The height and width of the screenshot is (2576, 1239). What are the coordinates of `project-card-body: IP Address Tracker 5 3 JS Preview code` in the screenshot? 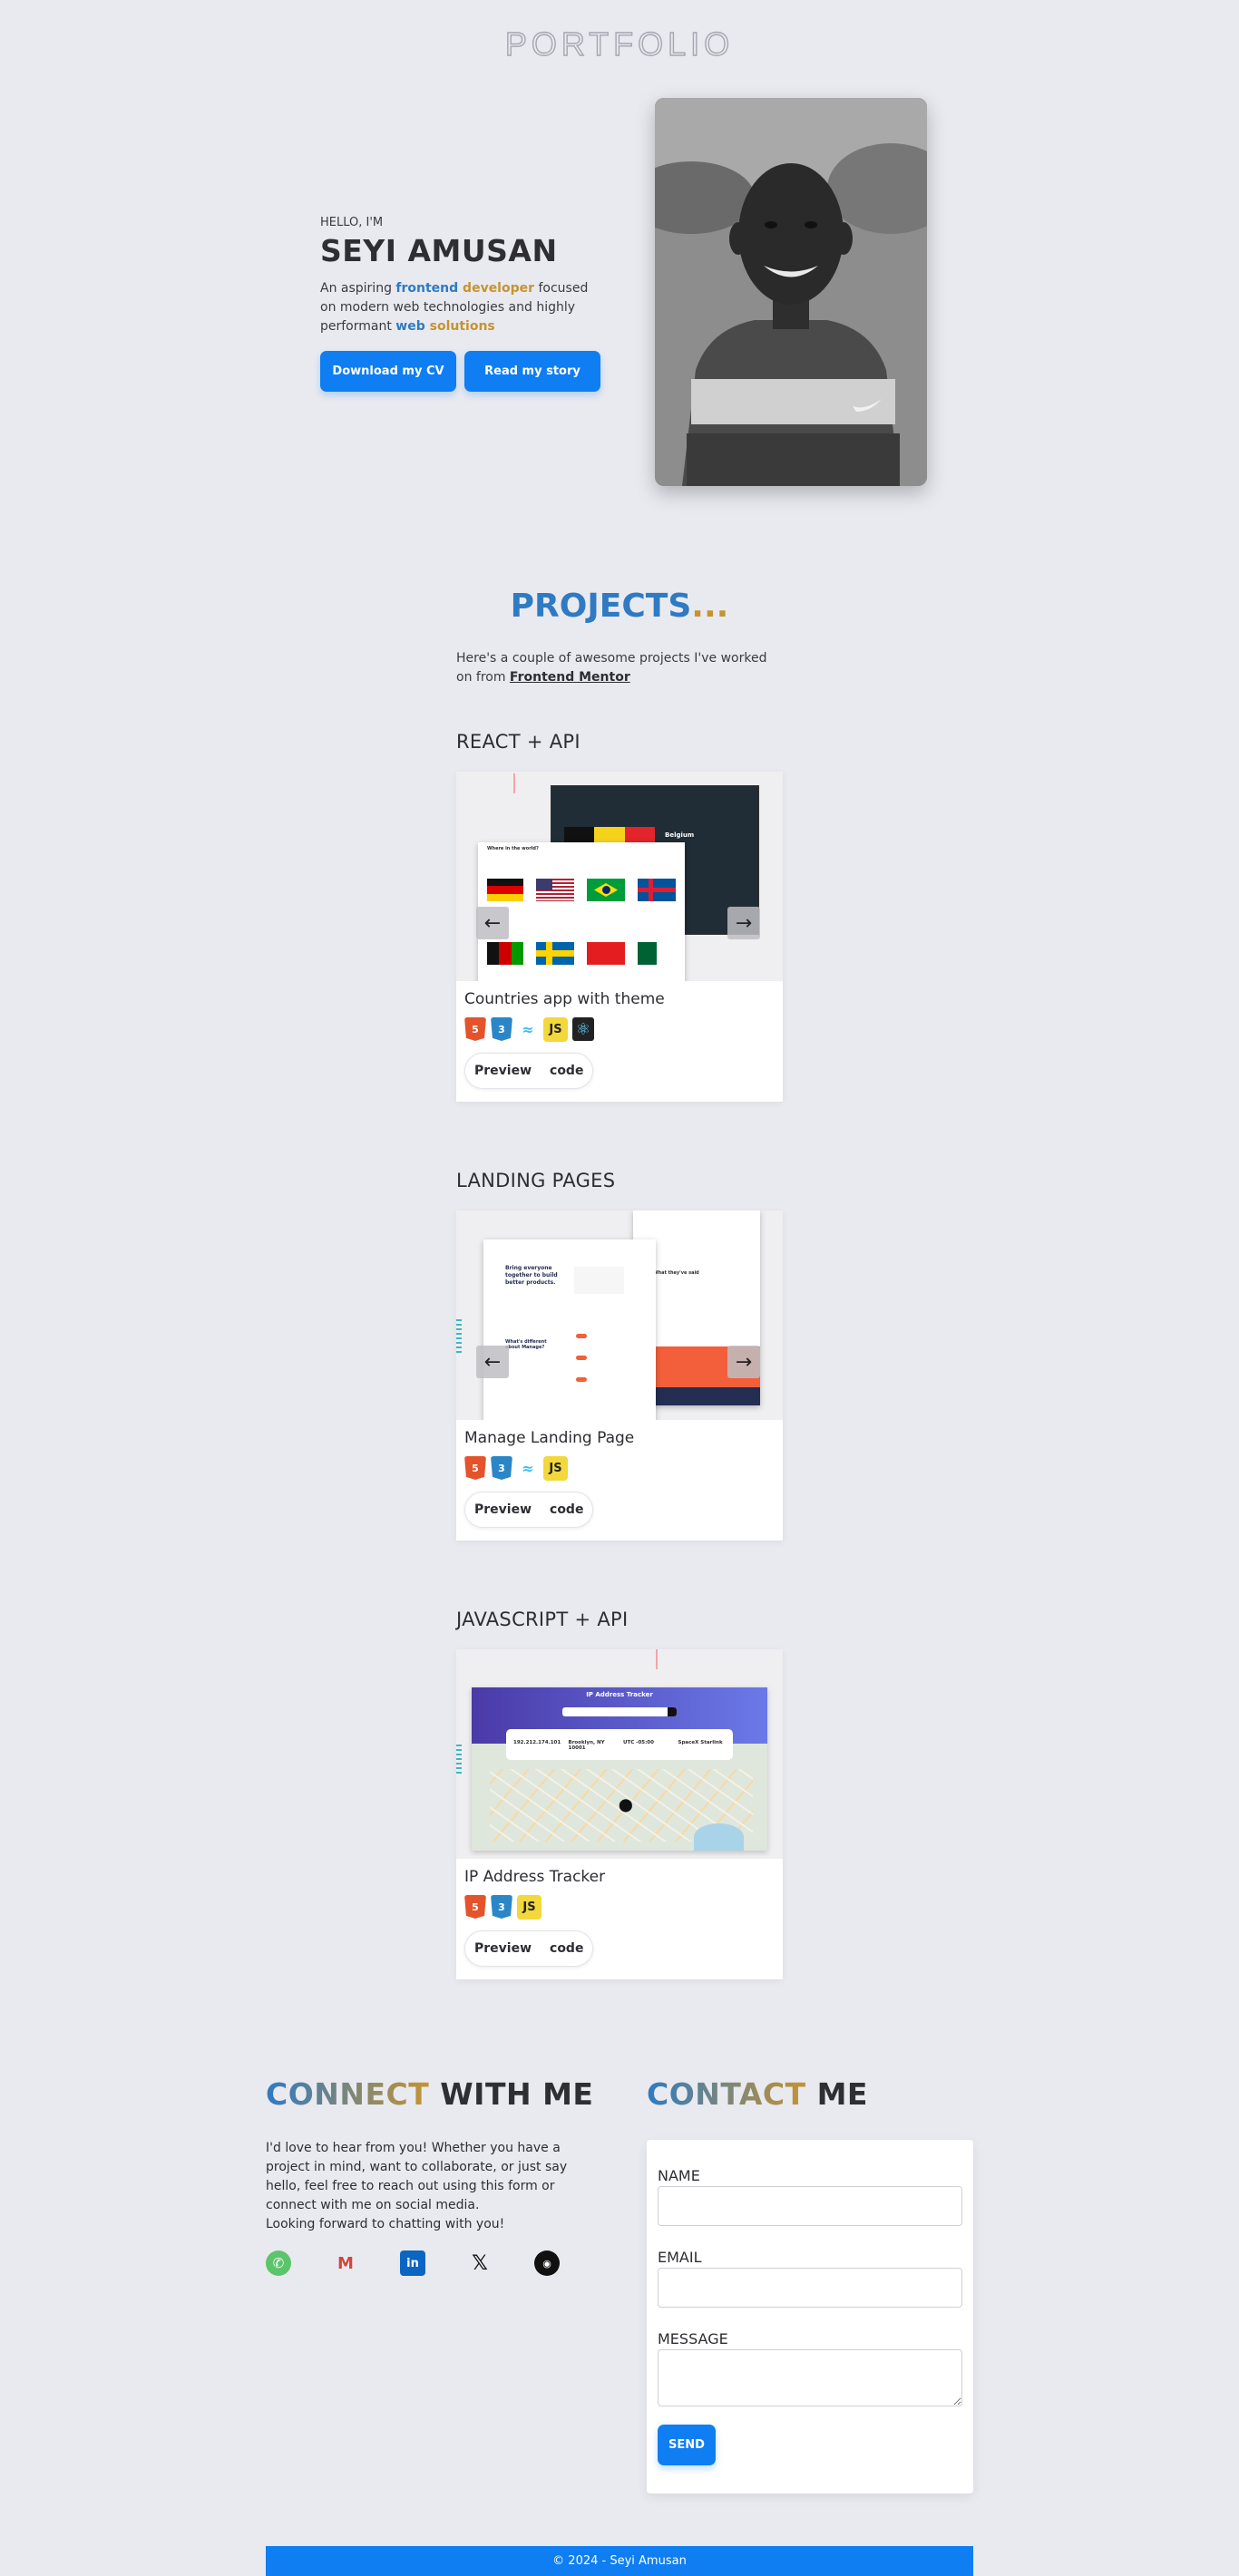 It's located at (619, 1919).